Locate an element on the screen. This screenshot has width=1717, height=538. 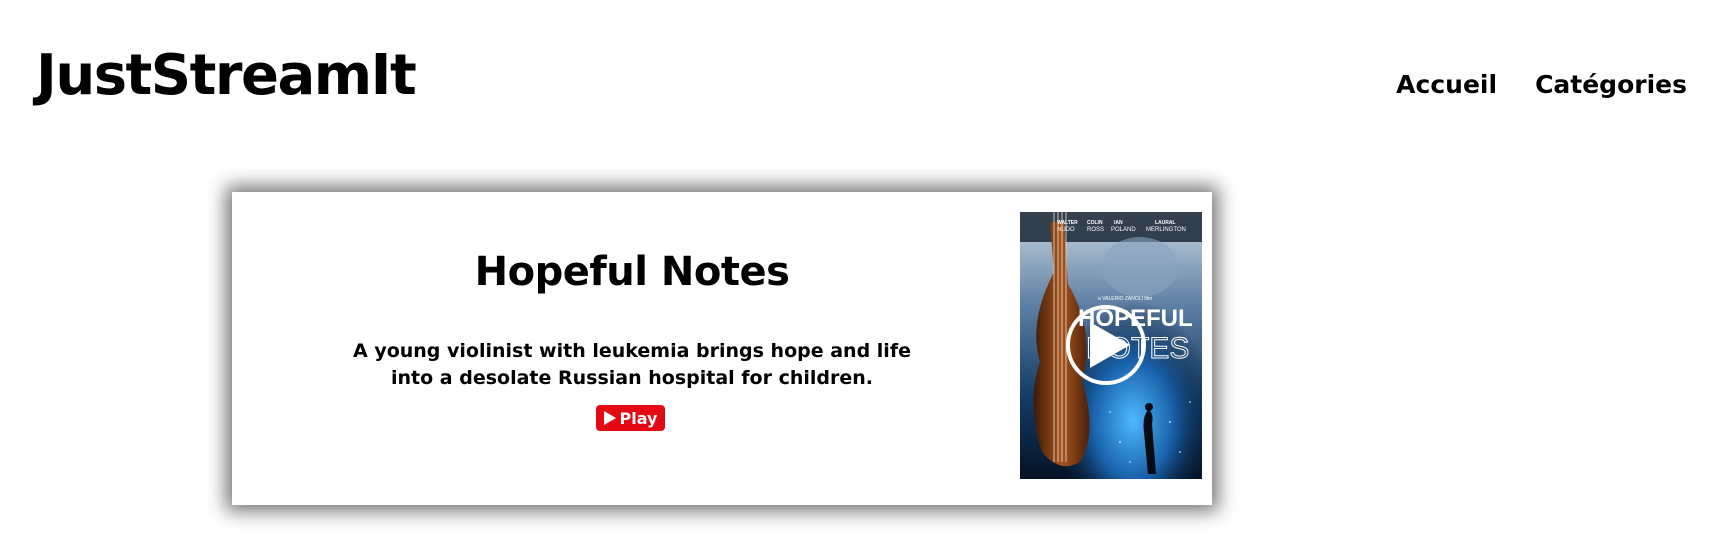
main-nav: Accueil Catégories is located at coordinates (1541, 84).